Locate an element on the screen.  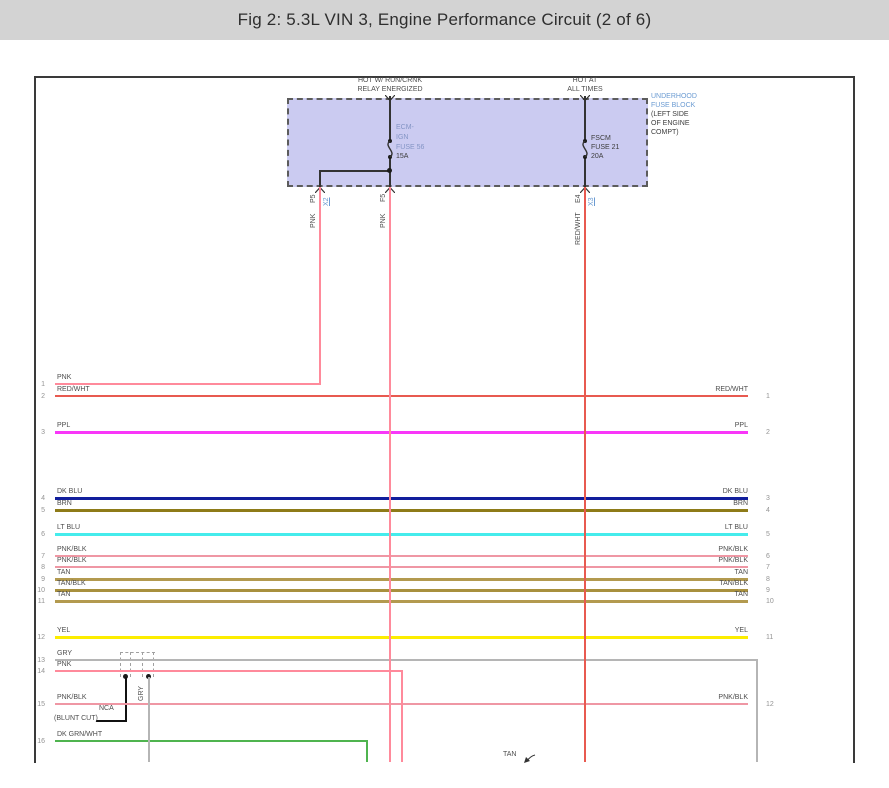
feed-wire-fscm-upper is located at coordinates (585, 118).